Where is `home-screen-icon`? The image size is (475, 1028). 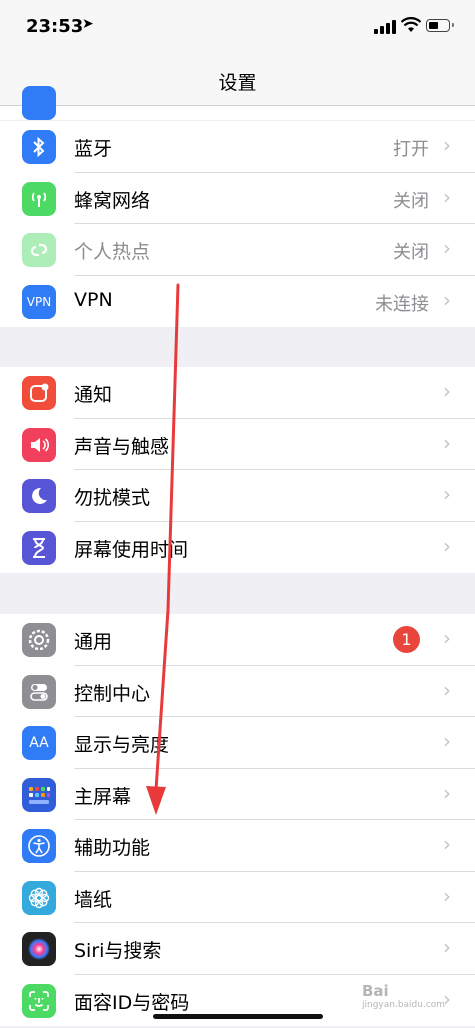
home-screen-icon is located at coordinates (39, 794).